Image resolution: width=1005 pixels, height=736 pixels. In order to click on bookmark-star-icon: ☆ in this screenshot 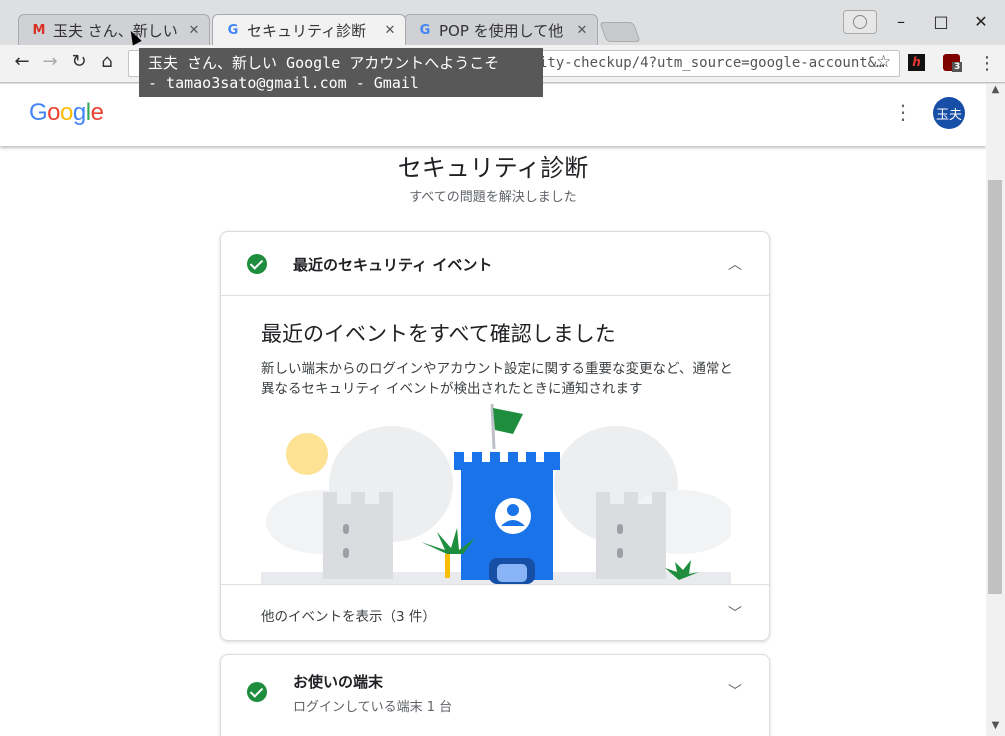, I will do `click(883, 62)`.